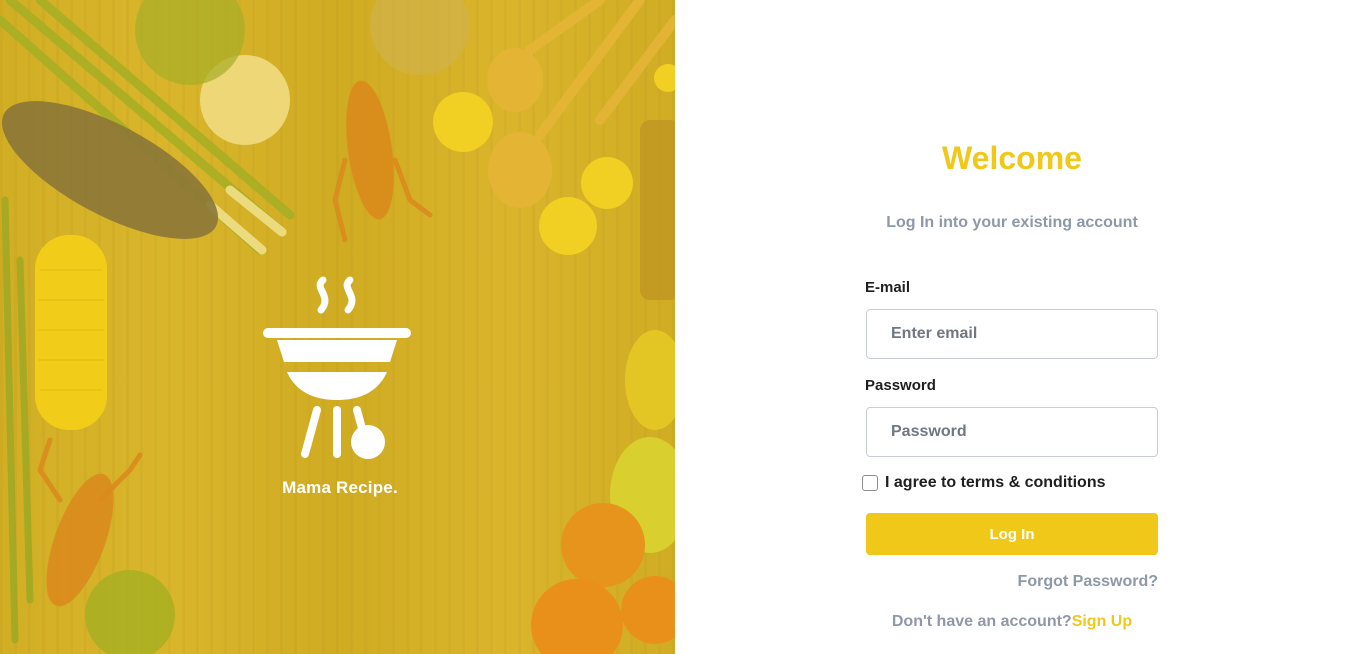  I want to click on signup-link: Sign Up, so click(1102, 621).